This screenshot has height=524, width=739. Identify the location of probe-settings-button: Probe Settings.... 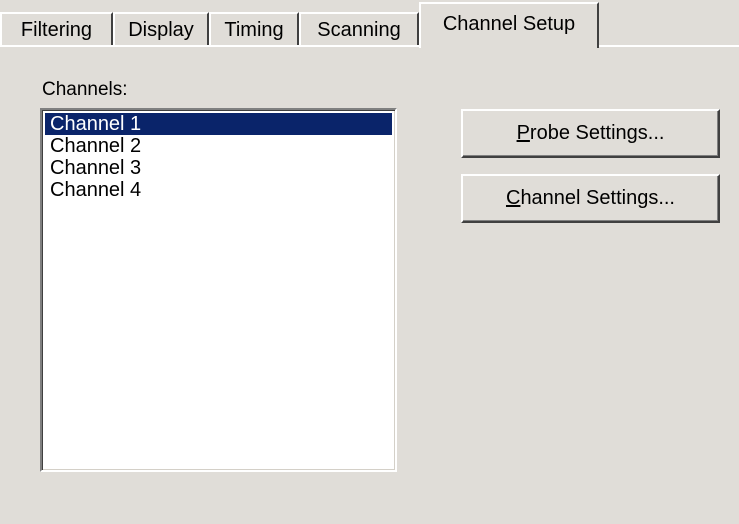
(590, 133).